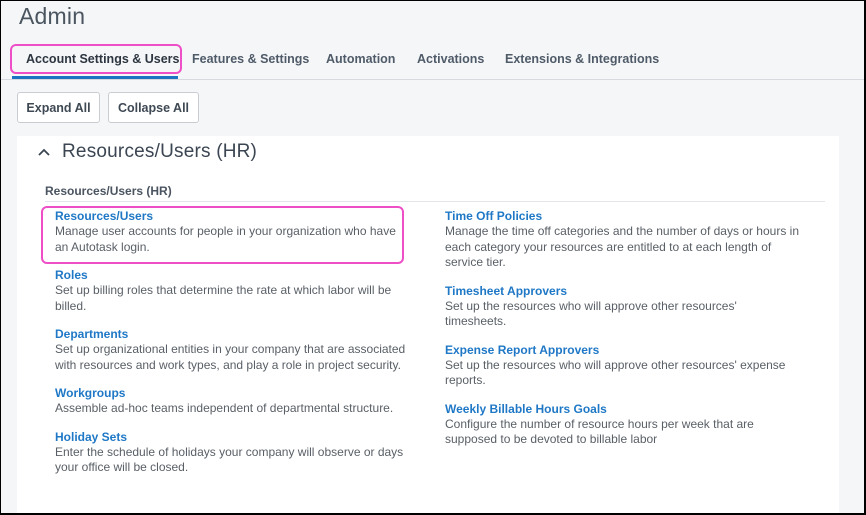 The width and height of the screenshot is (866, 515). What do you see at coordinates (360, 61) in the screenshot?
I see `tab-automation: Automation` at bounding box center [360, 61].